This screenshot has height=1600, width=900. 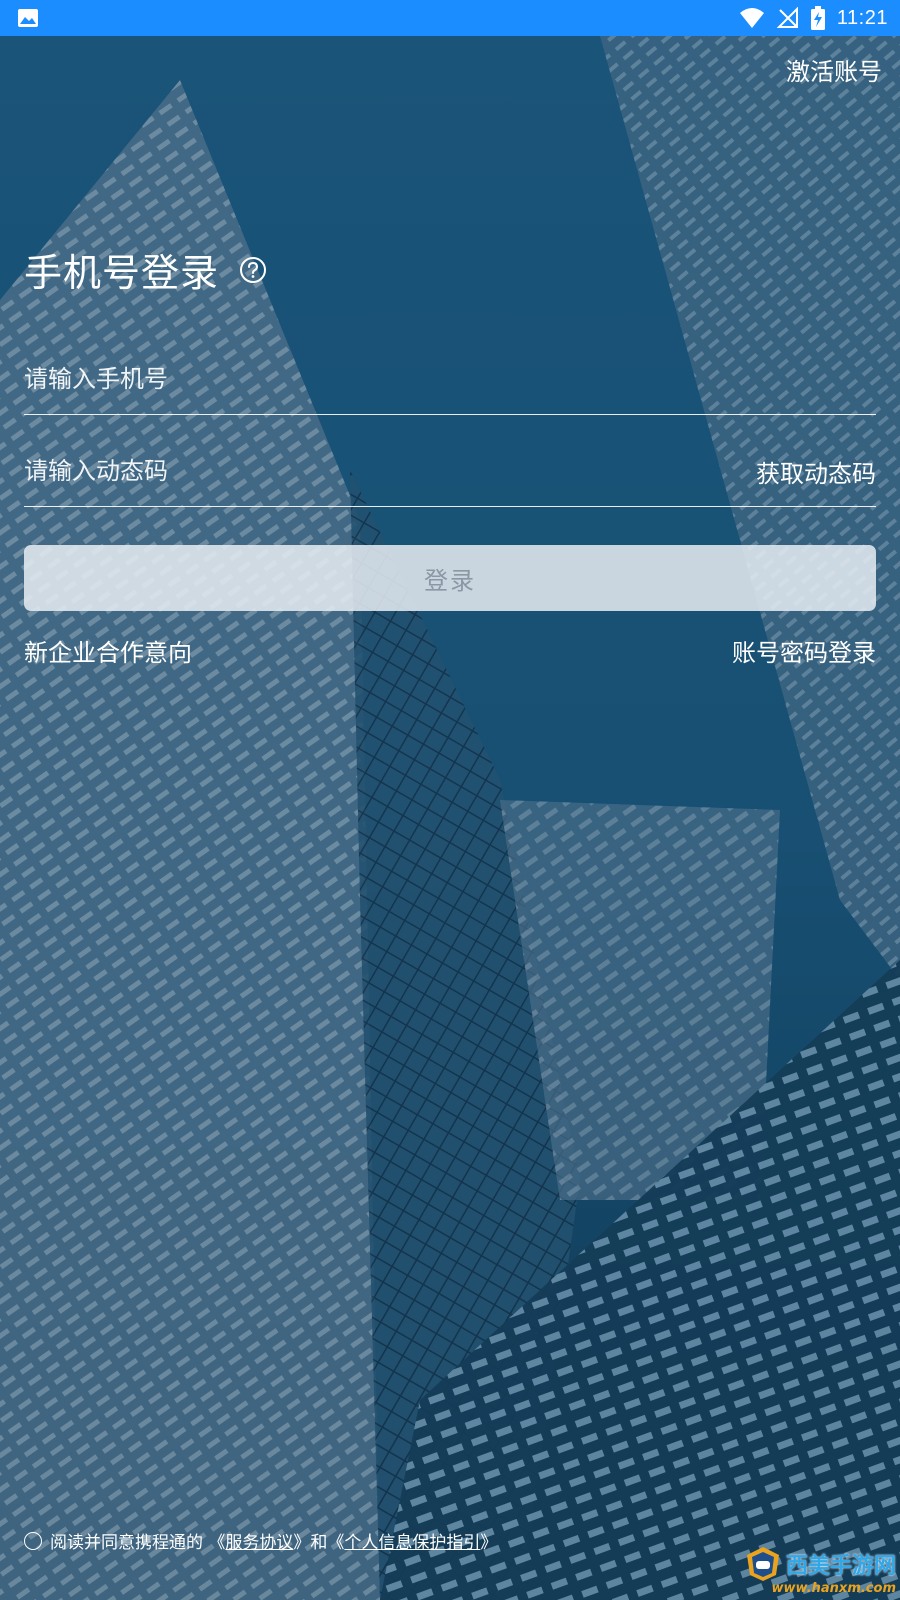 What do you see at coordinates (33, 1540) in the screenshot?
I see `radio-unchecked-icon` at bounding box center [33, 1540].